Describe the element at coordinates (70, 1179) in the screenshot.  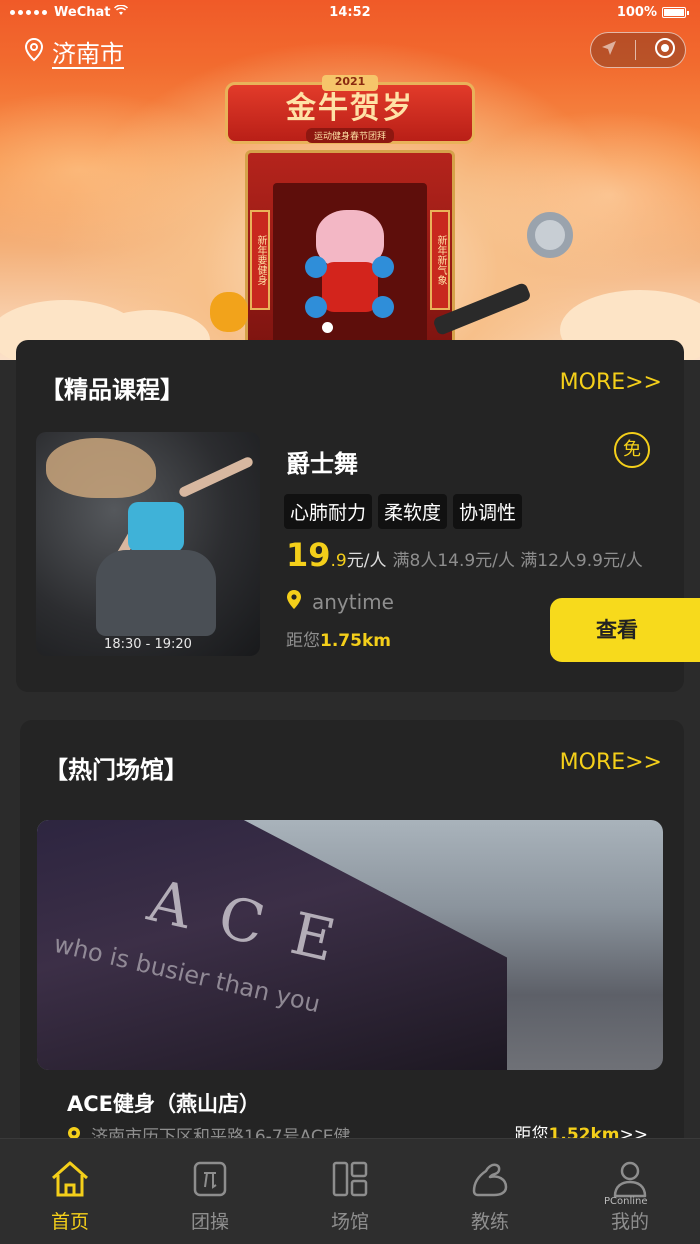
I see `home-icon` at that location.